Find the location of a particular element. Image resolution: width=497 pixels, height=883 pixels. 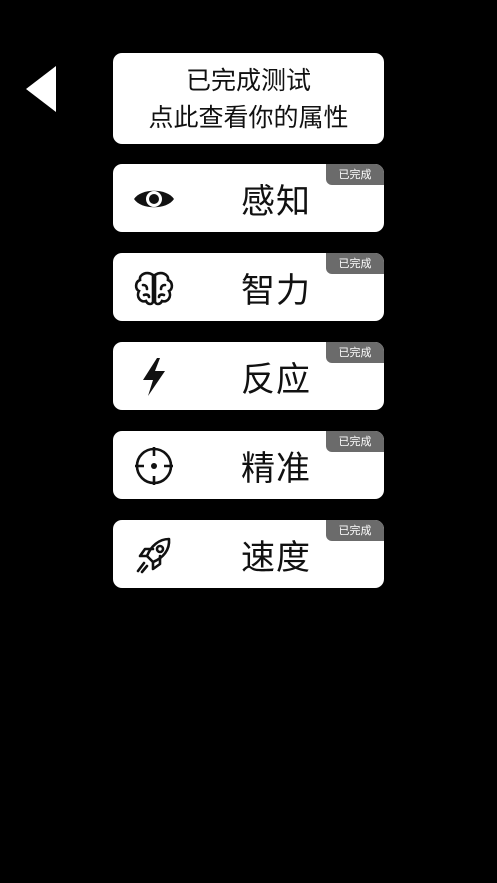

summary-title: 已完成测试 is located at coordinates (248, 80).